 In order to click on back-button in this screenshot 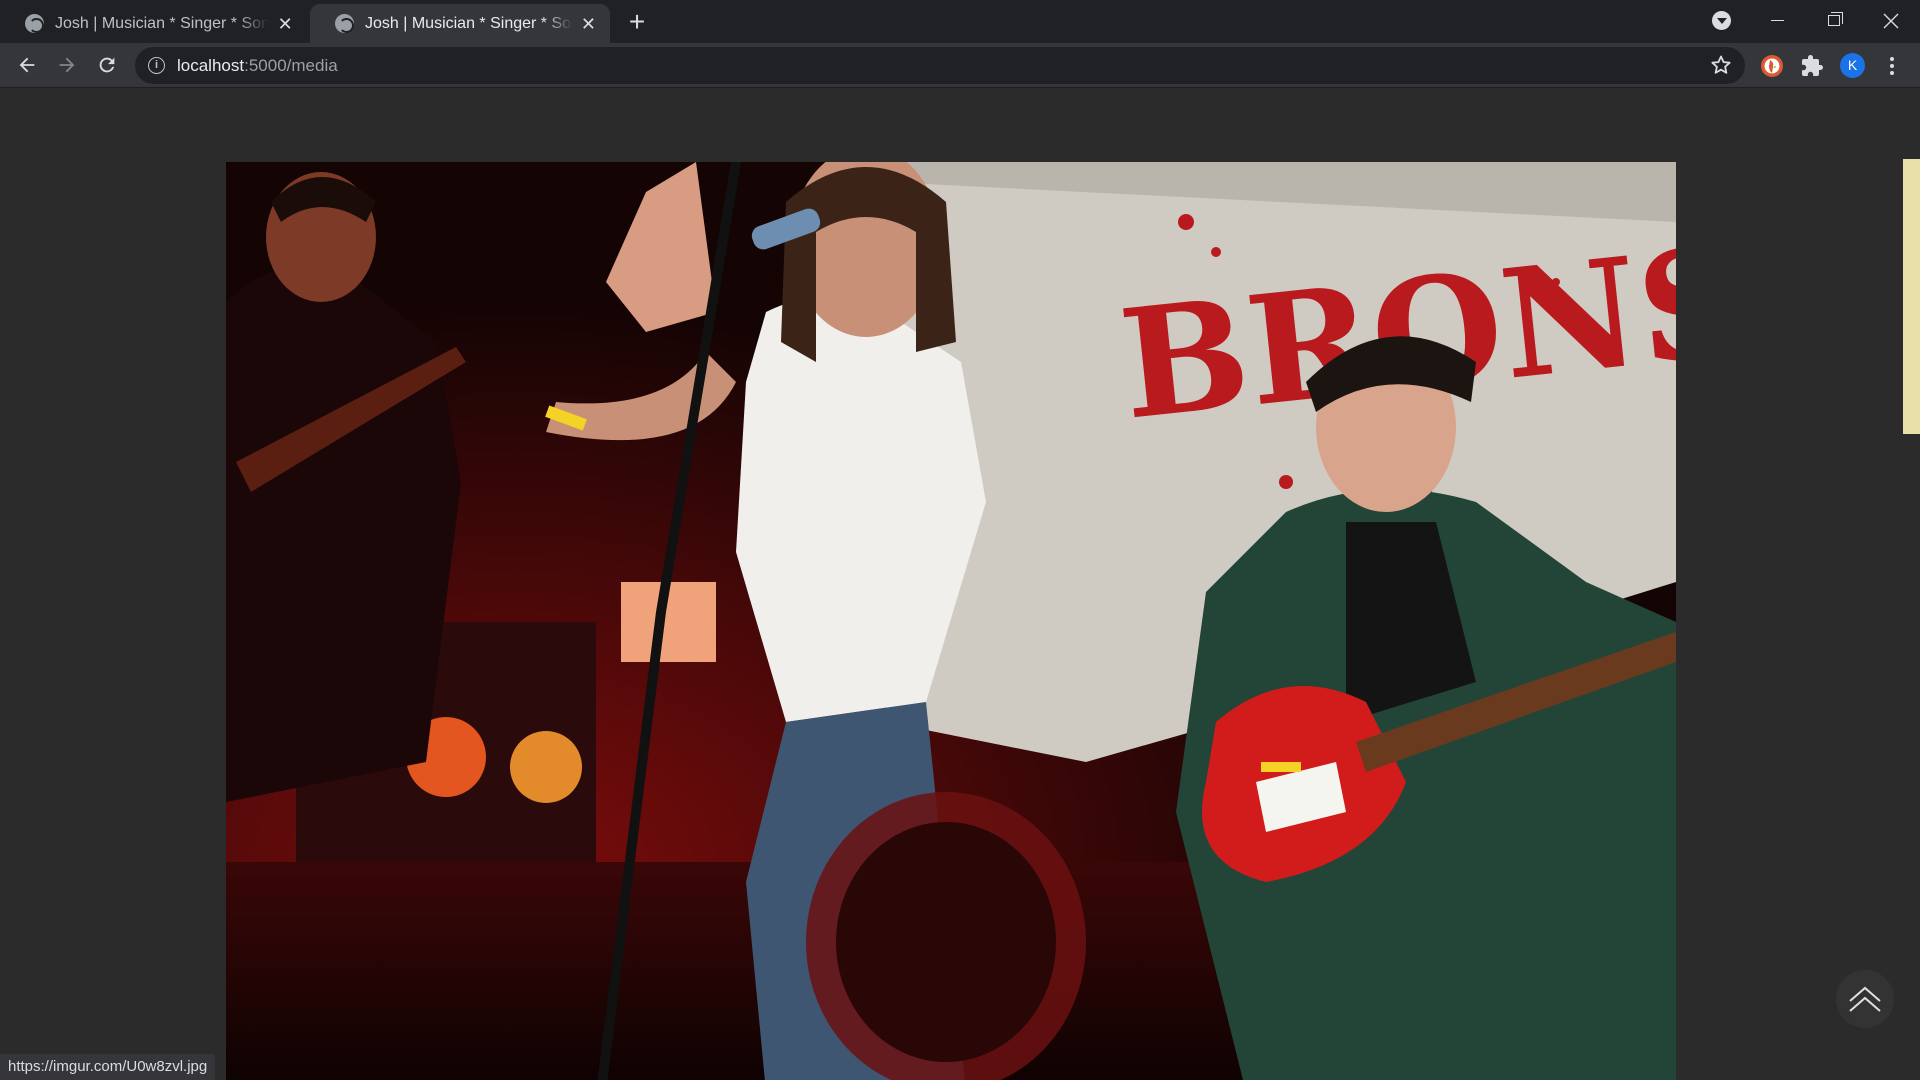, I will do `click(27, 65)`.